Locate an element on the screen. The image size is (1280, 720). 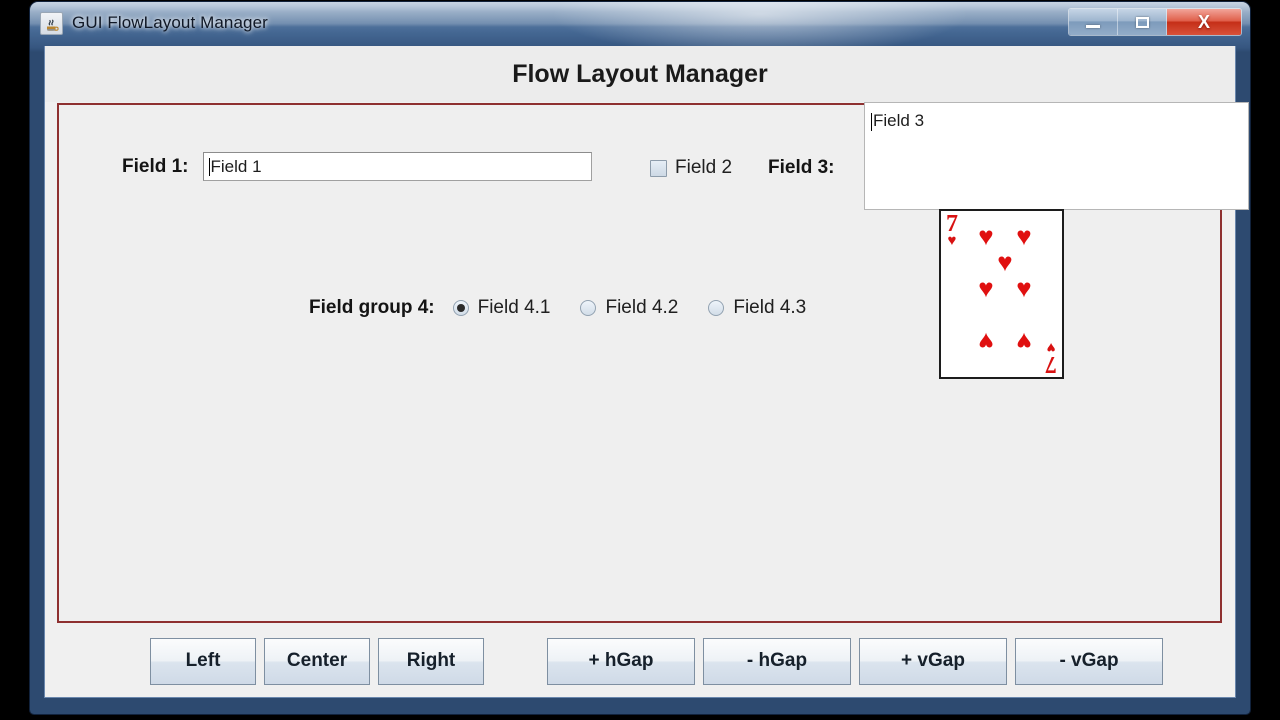
card-corner-index-top: 7 ♥ is located at coordinates (952, 230).